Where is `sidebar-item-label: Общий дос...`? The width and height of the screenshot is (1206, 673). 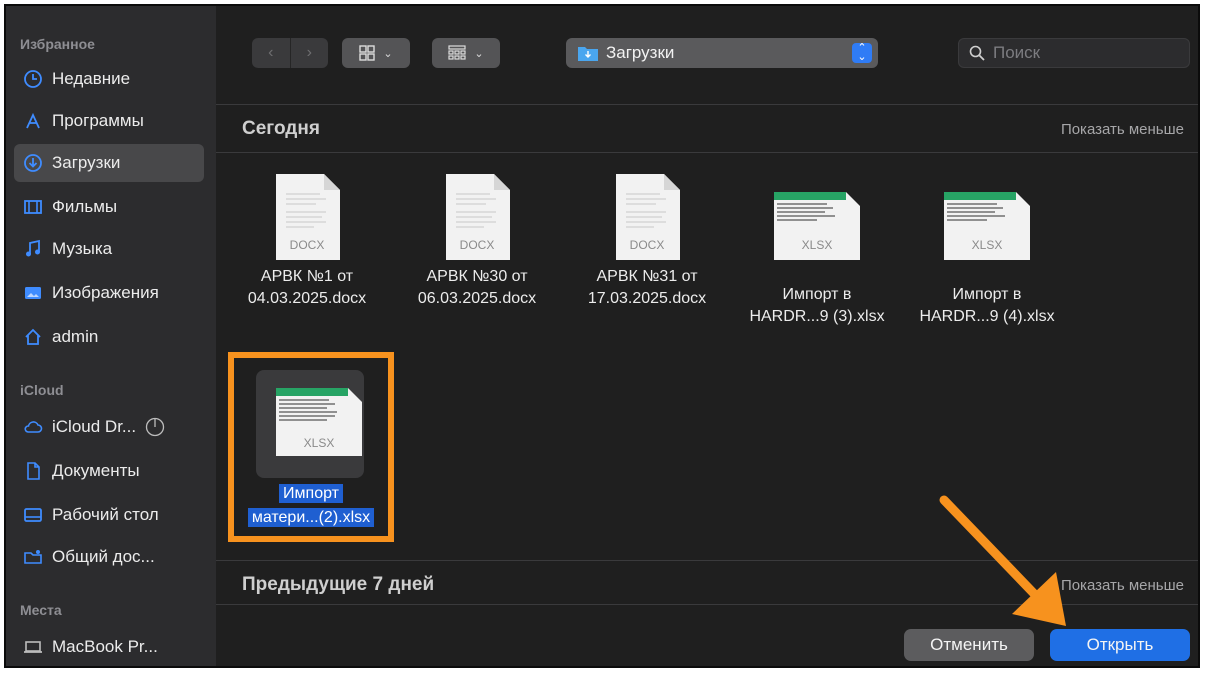
sidebar-item-label: Общий дос... is located at coordinates (103, 556).